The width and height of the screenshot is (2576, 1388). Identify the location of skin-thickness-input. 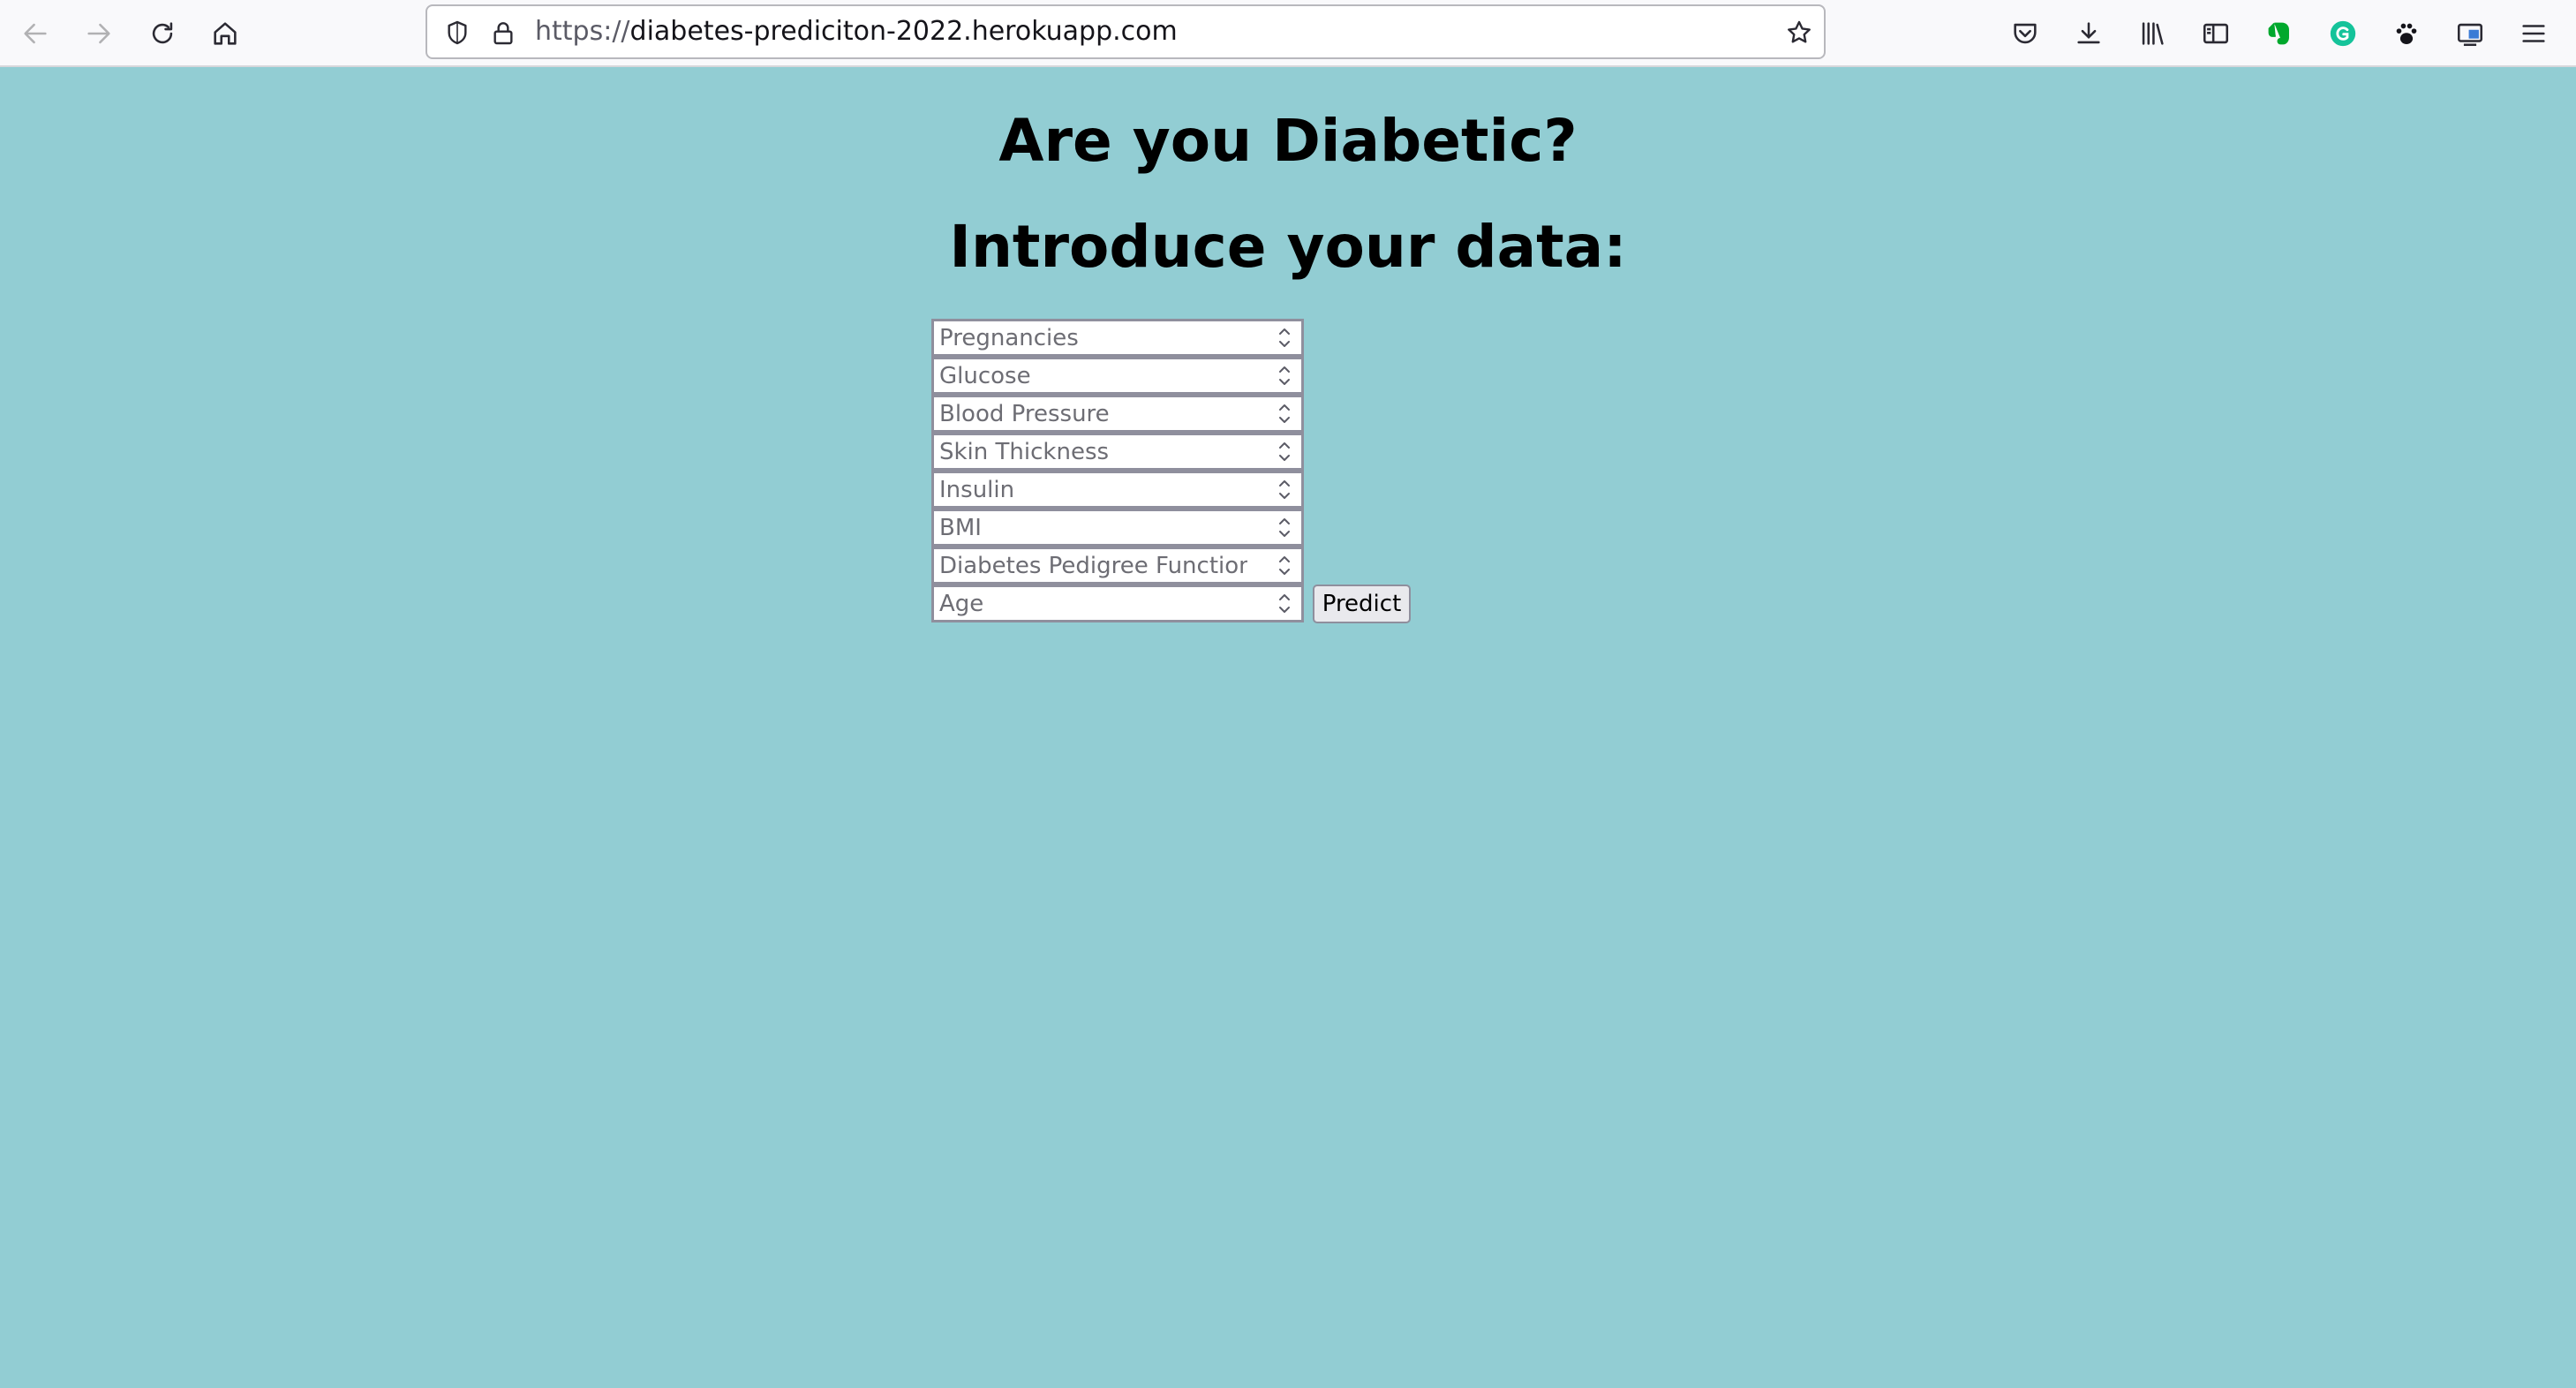
(1098, 451).